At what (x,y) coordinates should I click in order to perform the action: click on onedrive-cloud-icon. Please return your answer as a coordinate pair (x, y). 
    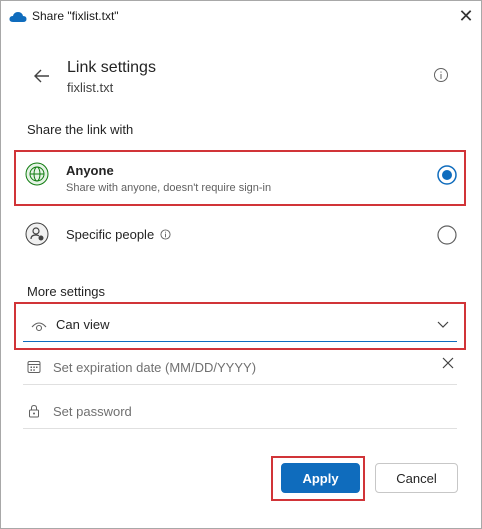
    Looking at the image, I should click on (18, 17).